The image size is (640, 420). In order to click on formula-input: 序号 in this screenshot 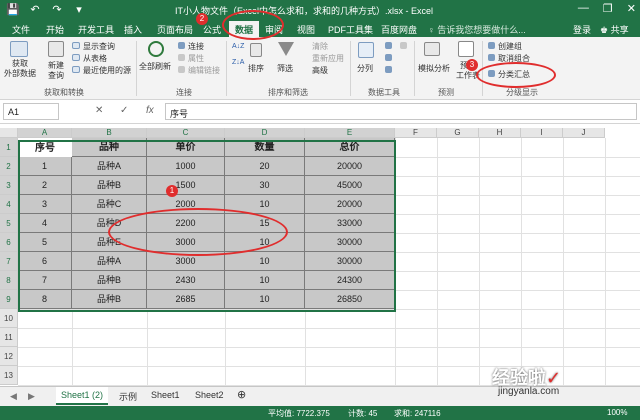, I will do `click(401, 111)`.